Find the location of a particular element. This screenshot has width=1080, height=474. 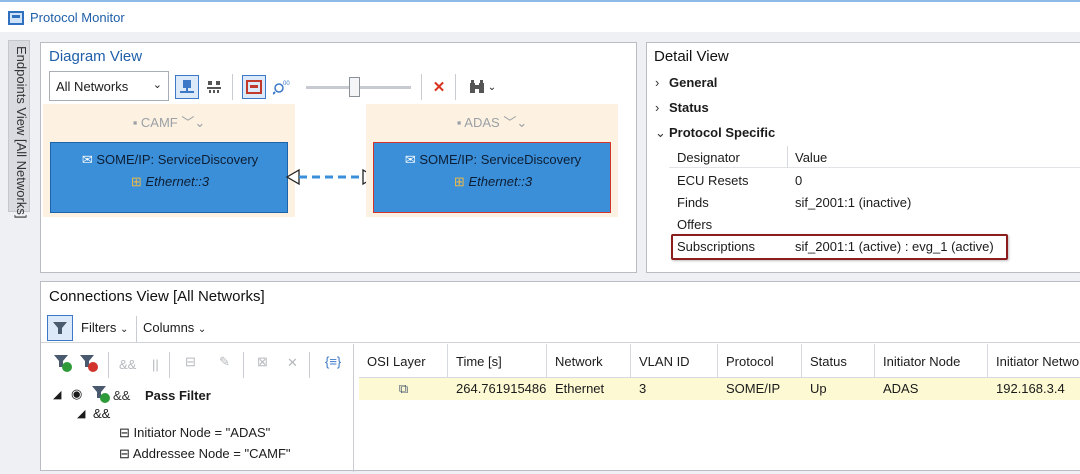

designator-header: Designator is located at coordinates (708, 157).